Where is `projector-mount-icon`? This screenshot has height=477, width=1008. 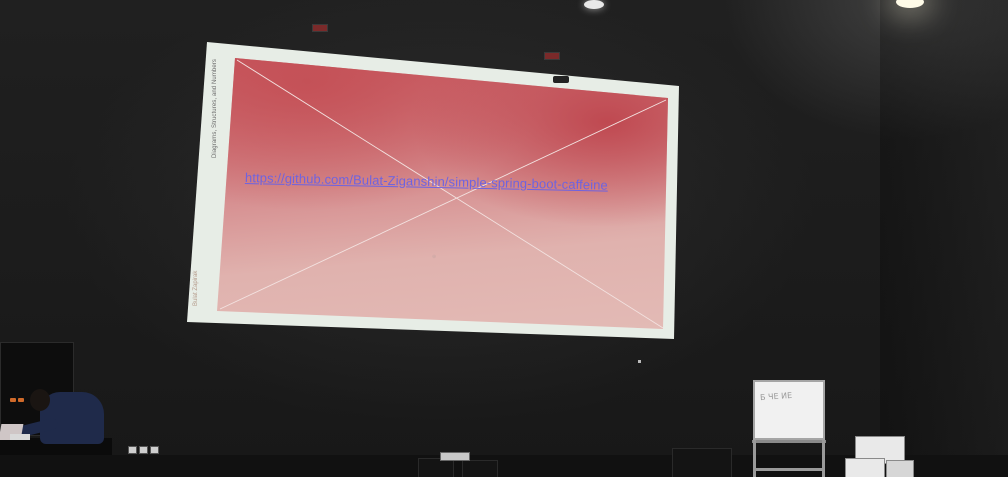
projector-mount-icon is located at coordinates (561, 79).